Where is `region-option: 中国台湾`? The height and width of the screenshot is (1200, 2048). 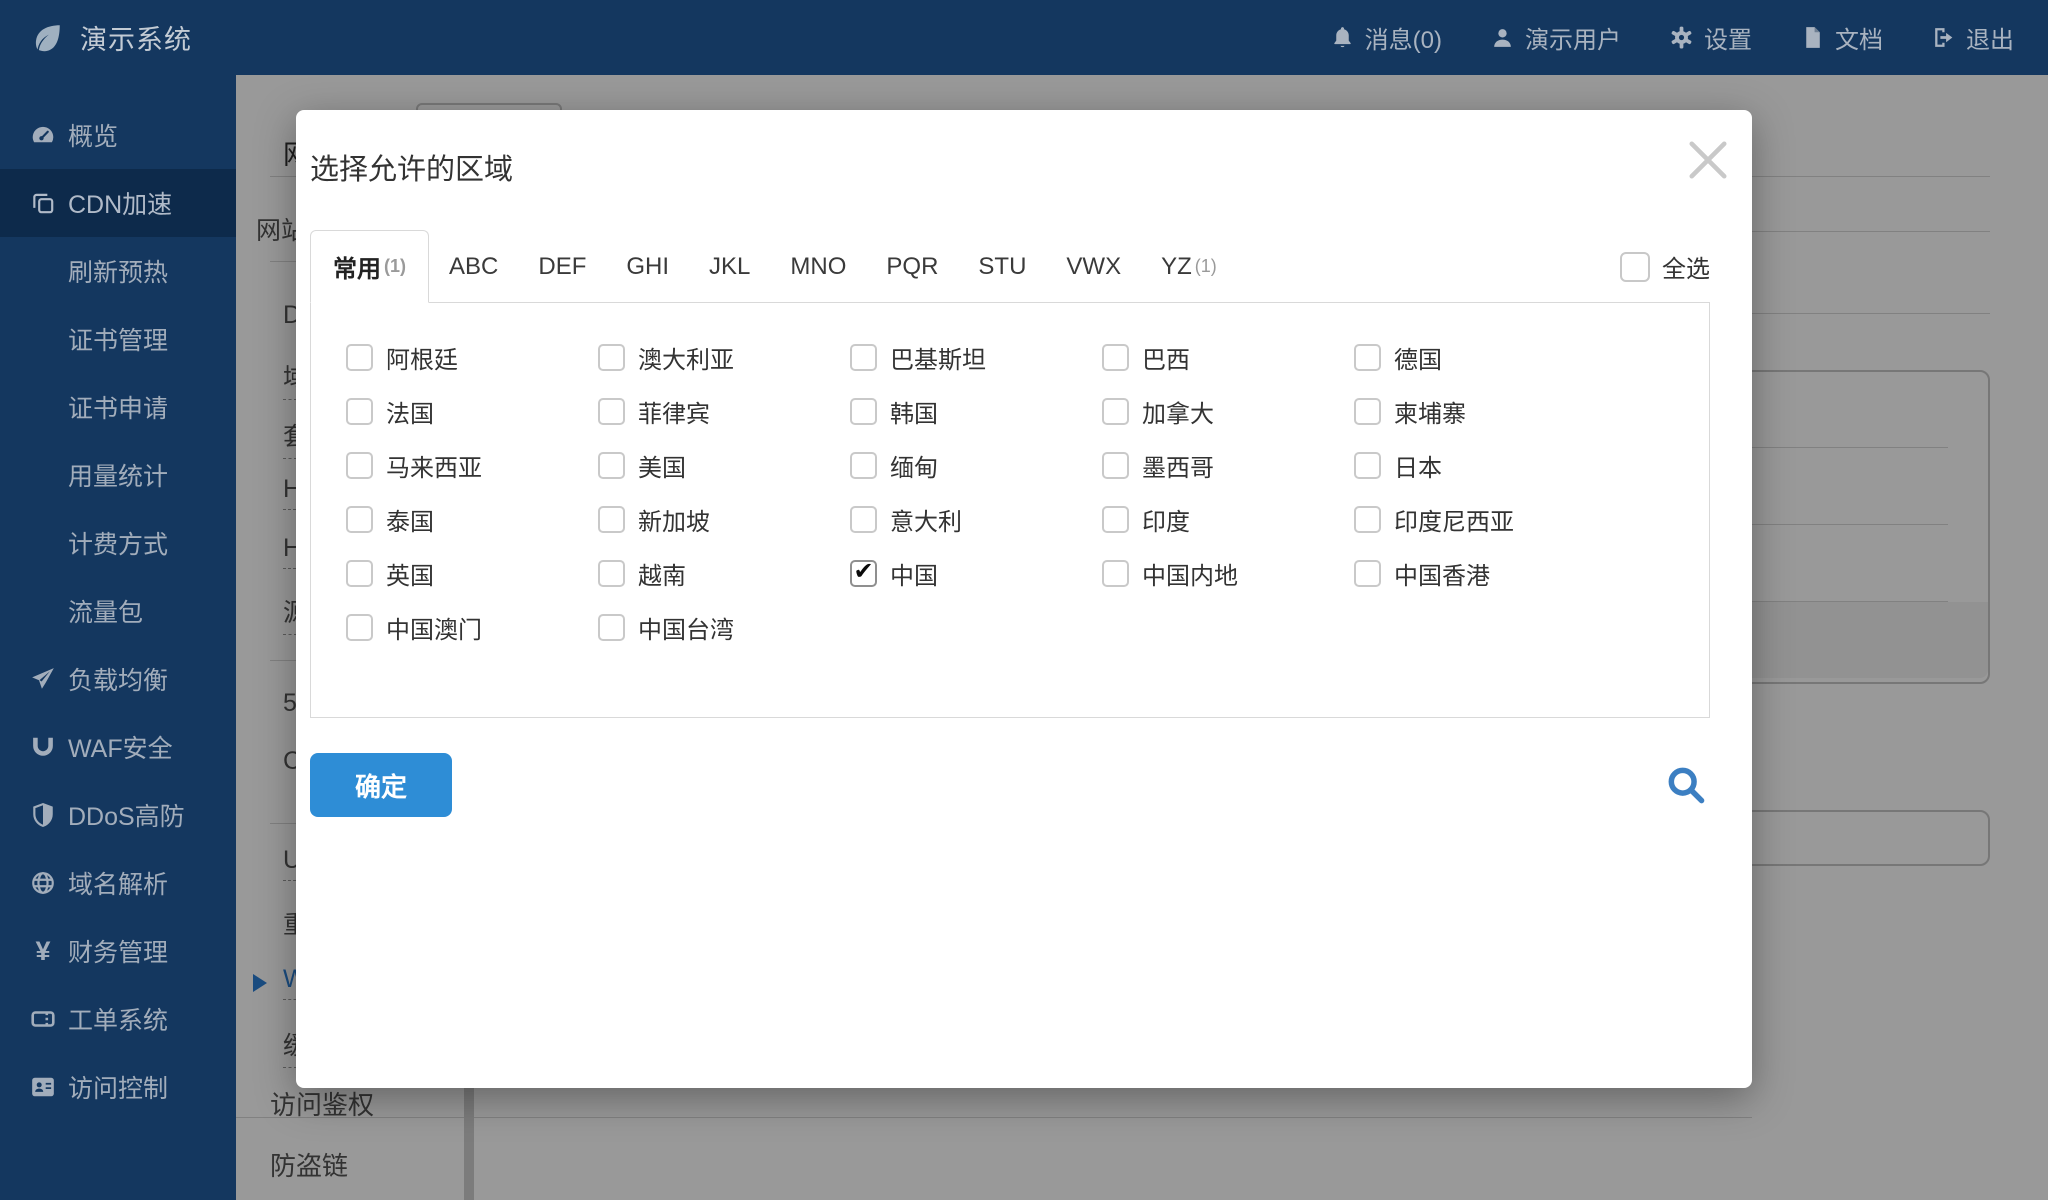
region-option: 中国台湾 is located at coordinates (724, 627).